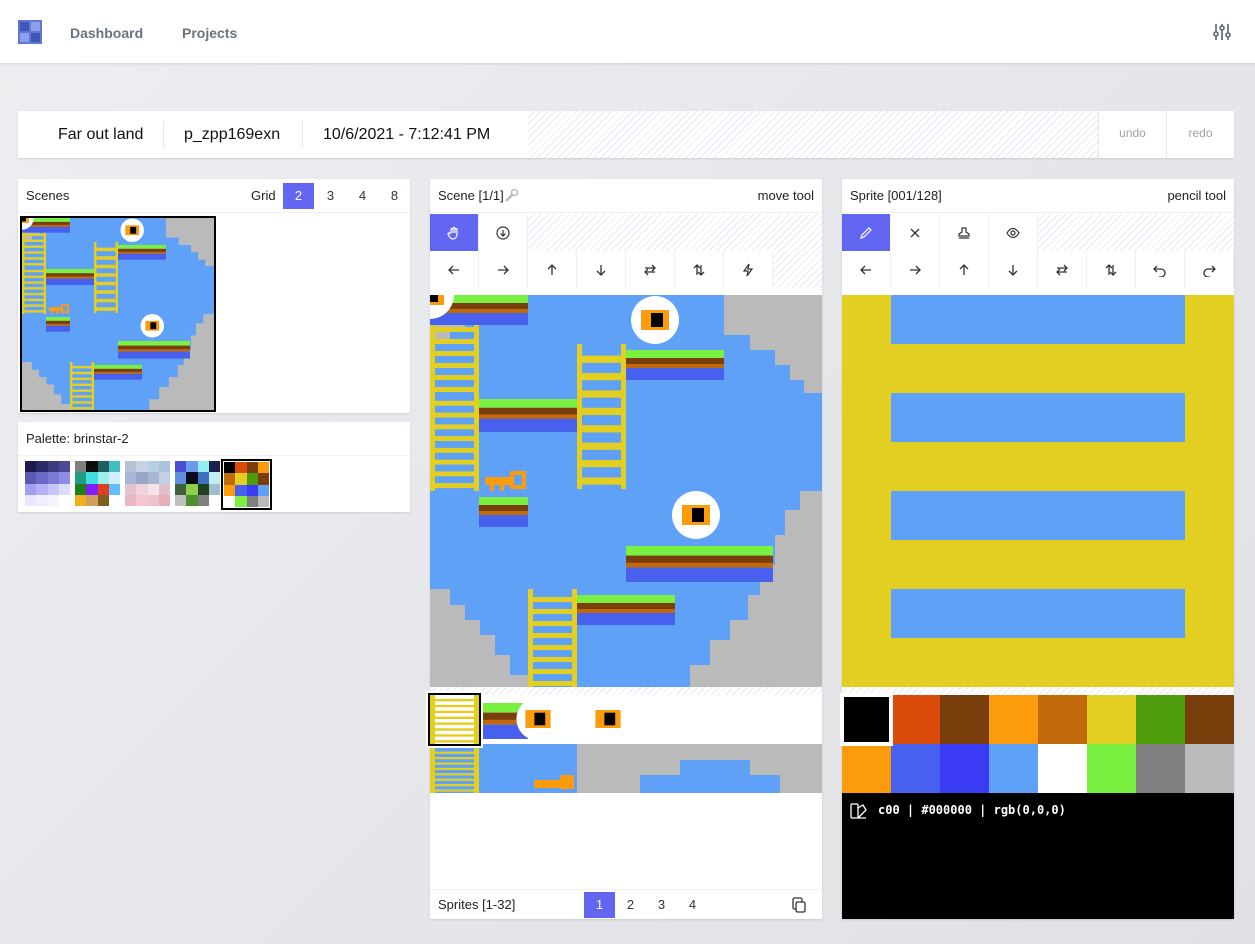  Describe the element at coordinates (118, 314) in the screenshot. I see `scene-thumbnail` at that location.